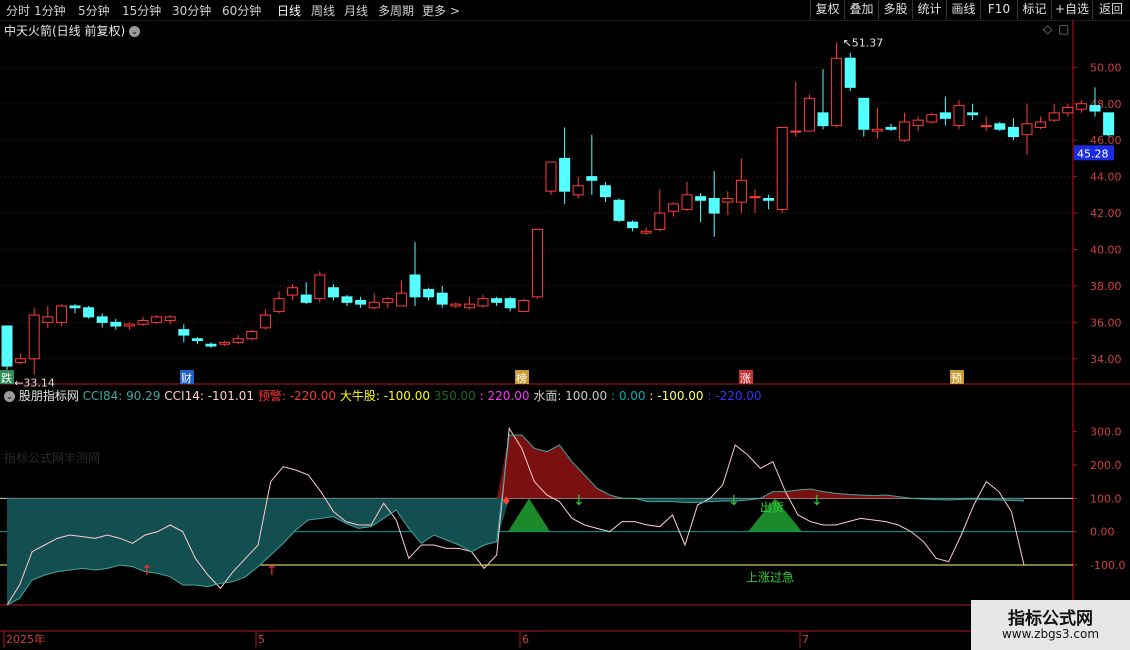 This screenshot has height=650, width=1130. Describe the element at coordinates (1106, 67) in the screenshot. I see `price-tick-label: 50.00` at that location.